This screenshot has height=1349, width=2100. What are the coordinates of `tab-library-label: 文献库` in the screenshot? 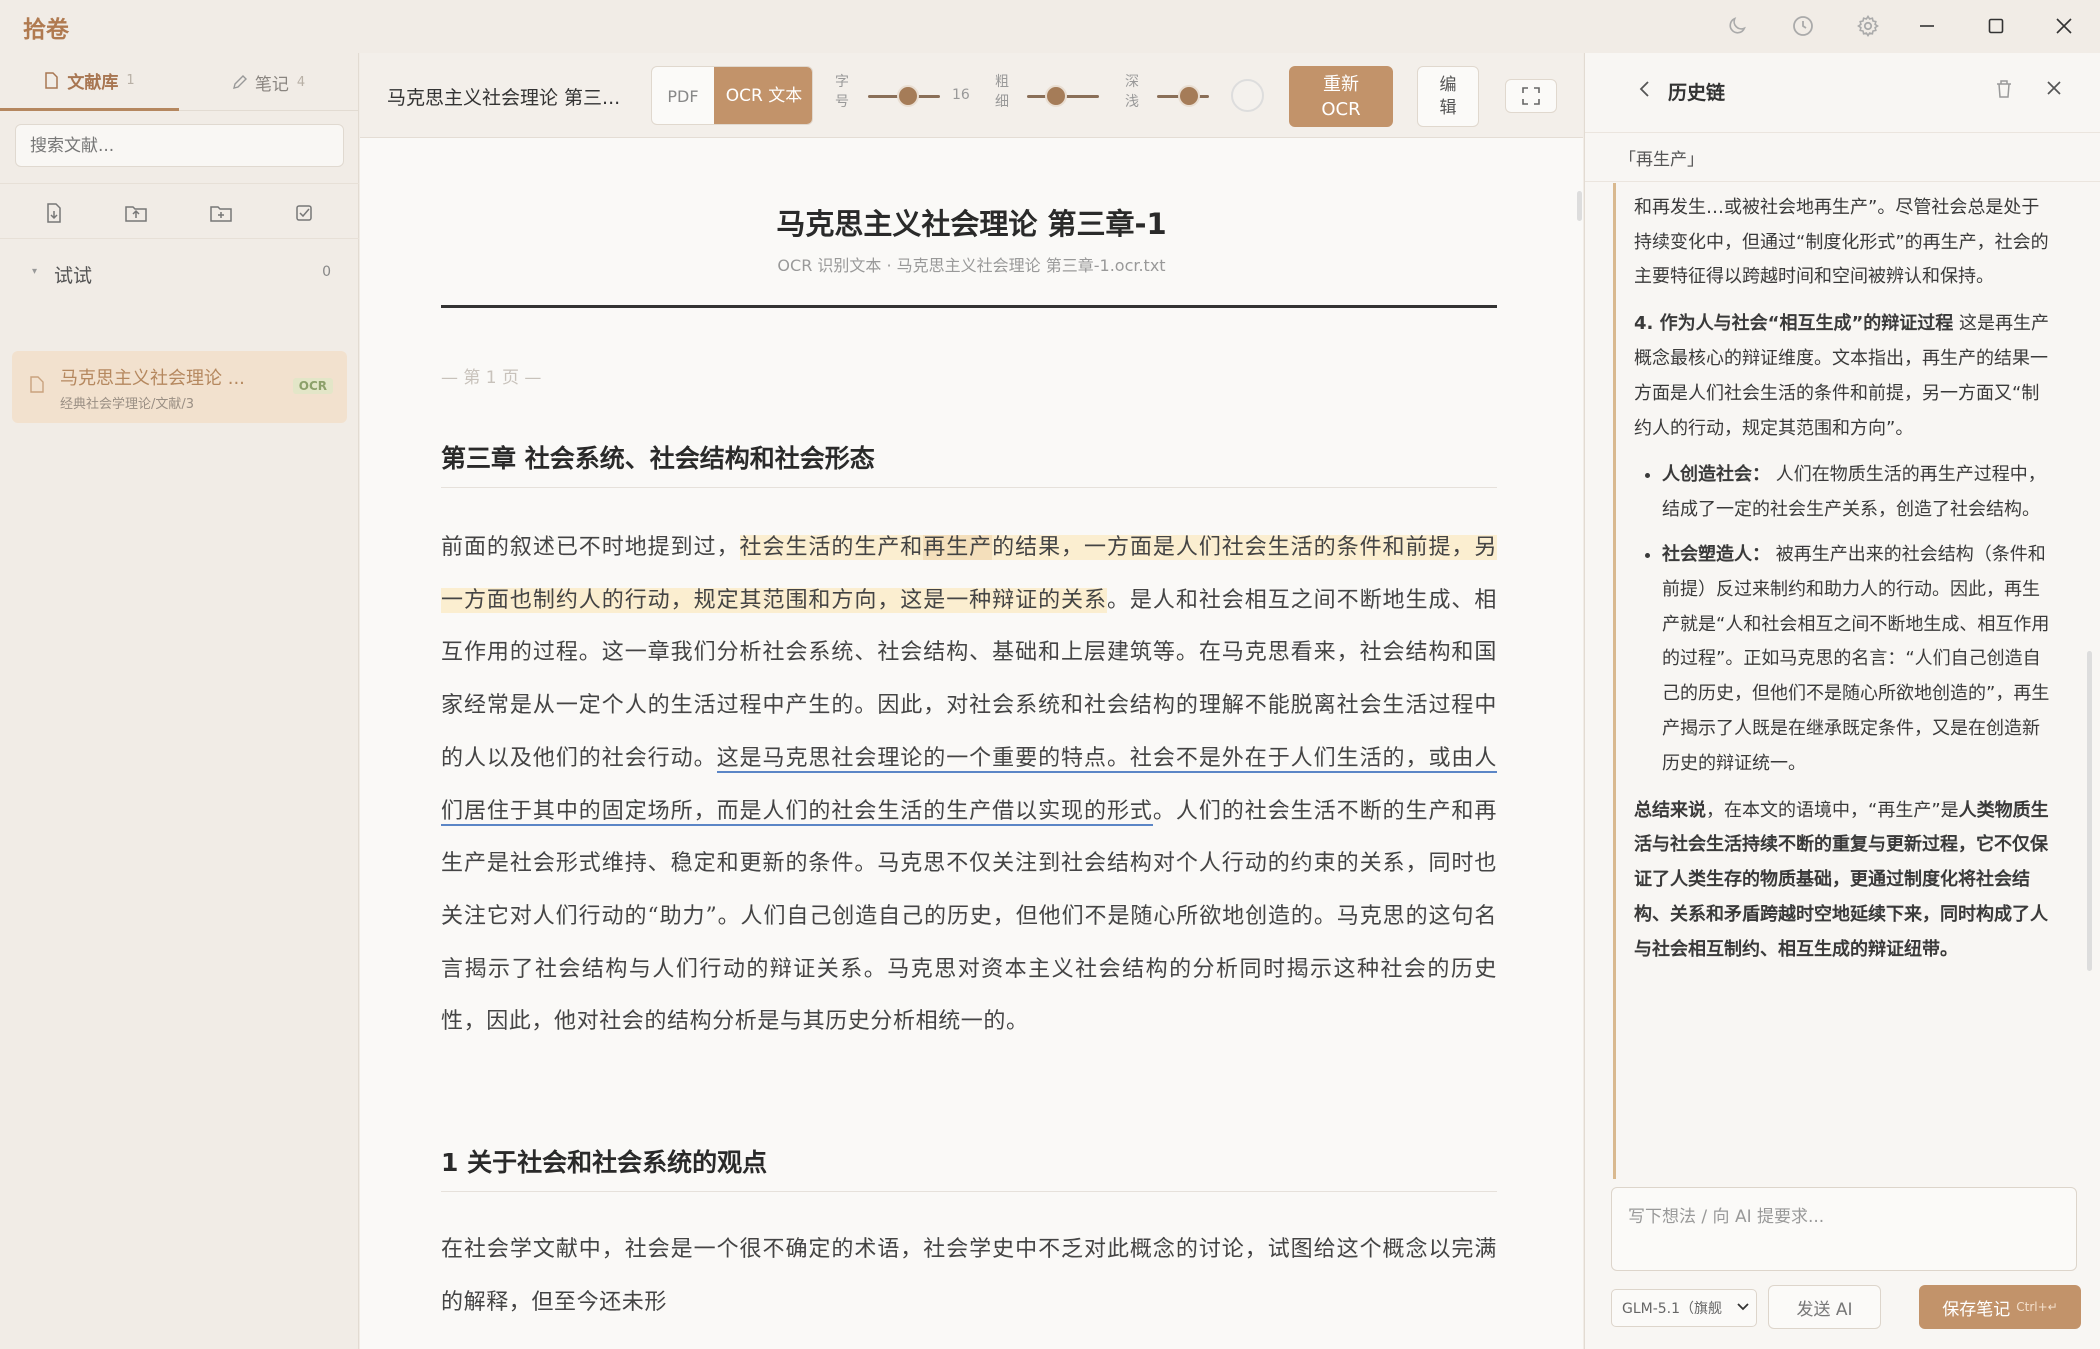 It's located at (93, 83).